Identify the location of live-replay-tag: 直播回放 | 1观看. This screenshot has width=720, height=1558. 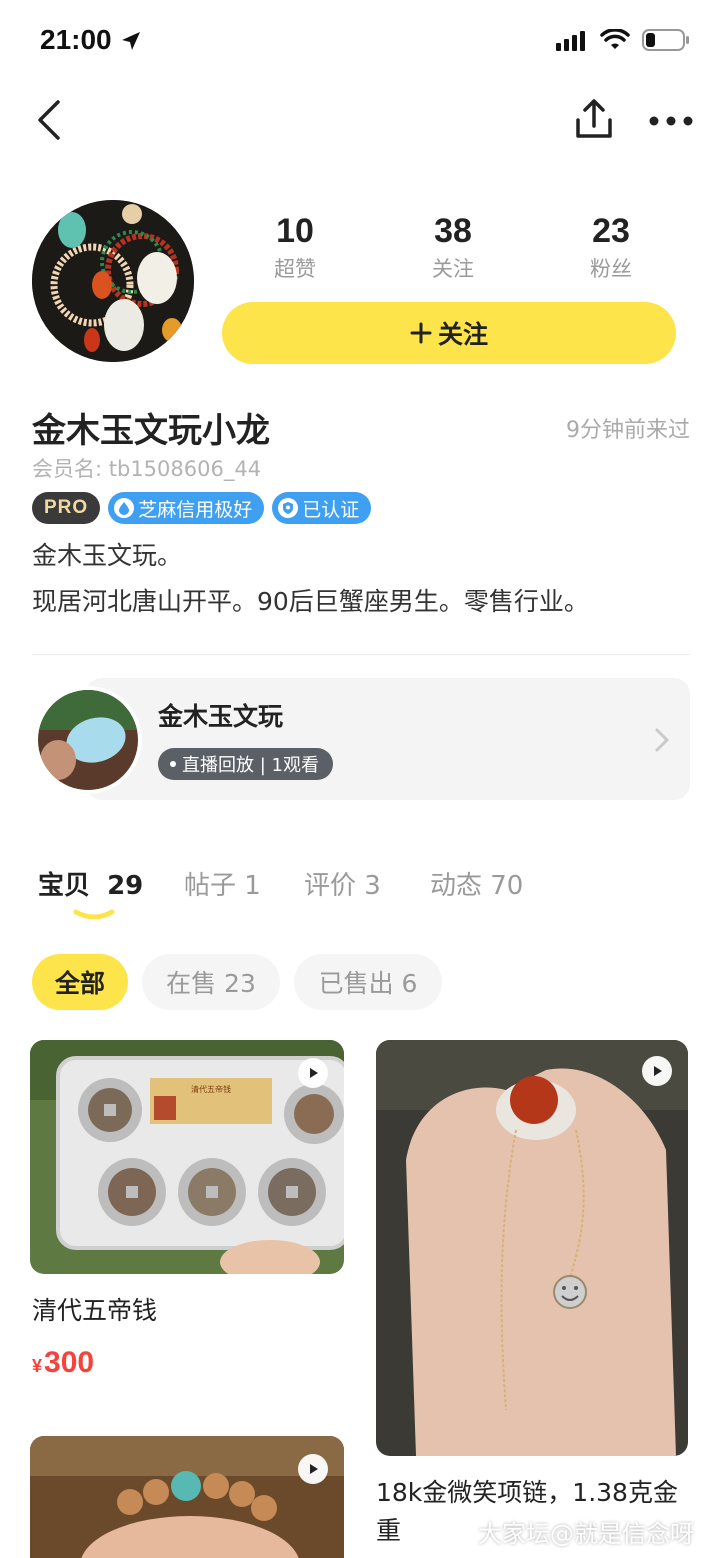
(245, 764).